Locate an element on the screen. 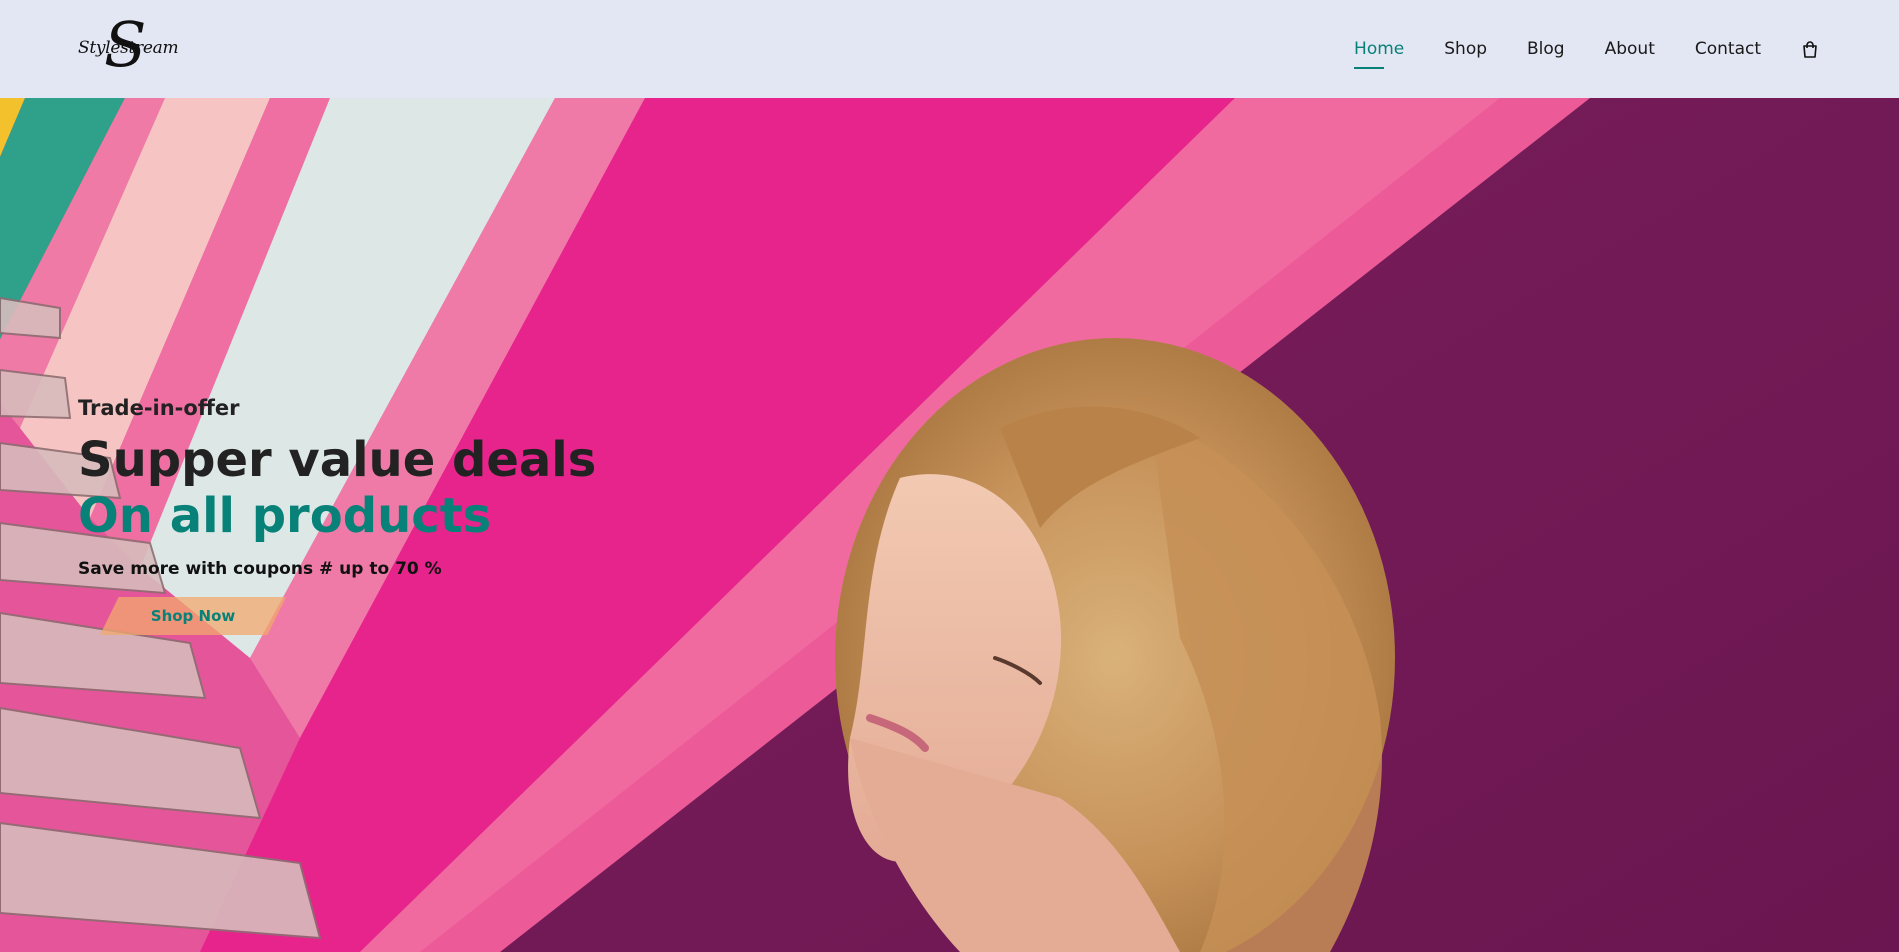 The image size is (1899, 952). hero-eyebrow: Trade-in-offer is located at coordinates (159, 408).